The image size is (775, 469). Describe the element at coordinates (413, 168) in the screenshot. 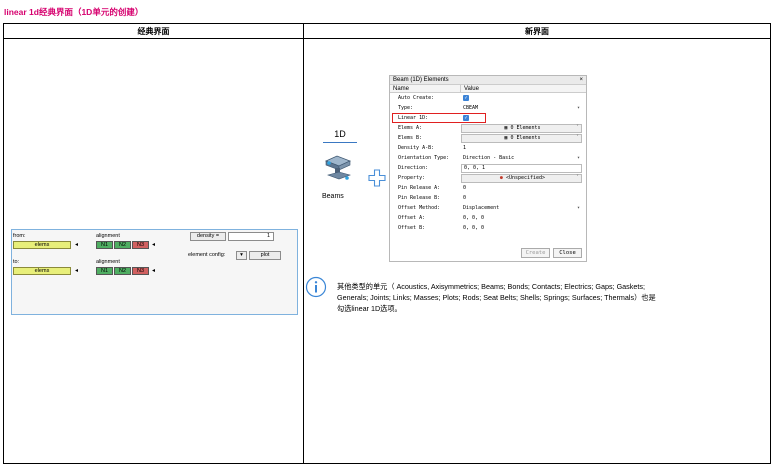

I see `row-name: Direction:` at that location.